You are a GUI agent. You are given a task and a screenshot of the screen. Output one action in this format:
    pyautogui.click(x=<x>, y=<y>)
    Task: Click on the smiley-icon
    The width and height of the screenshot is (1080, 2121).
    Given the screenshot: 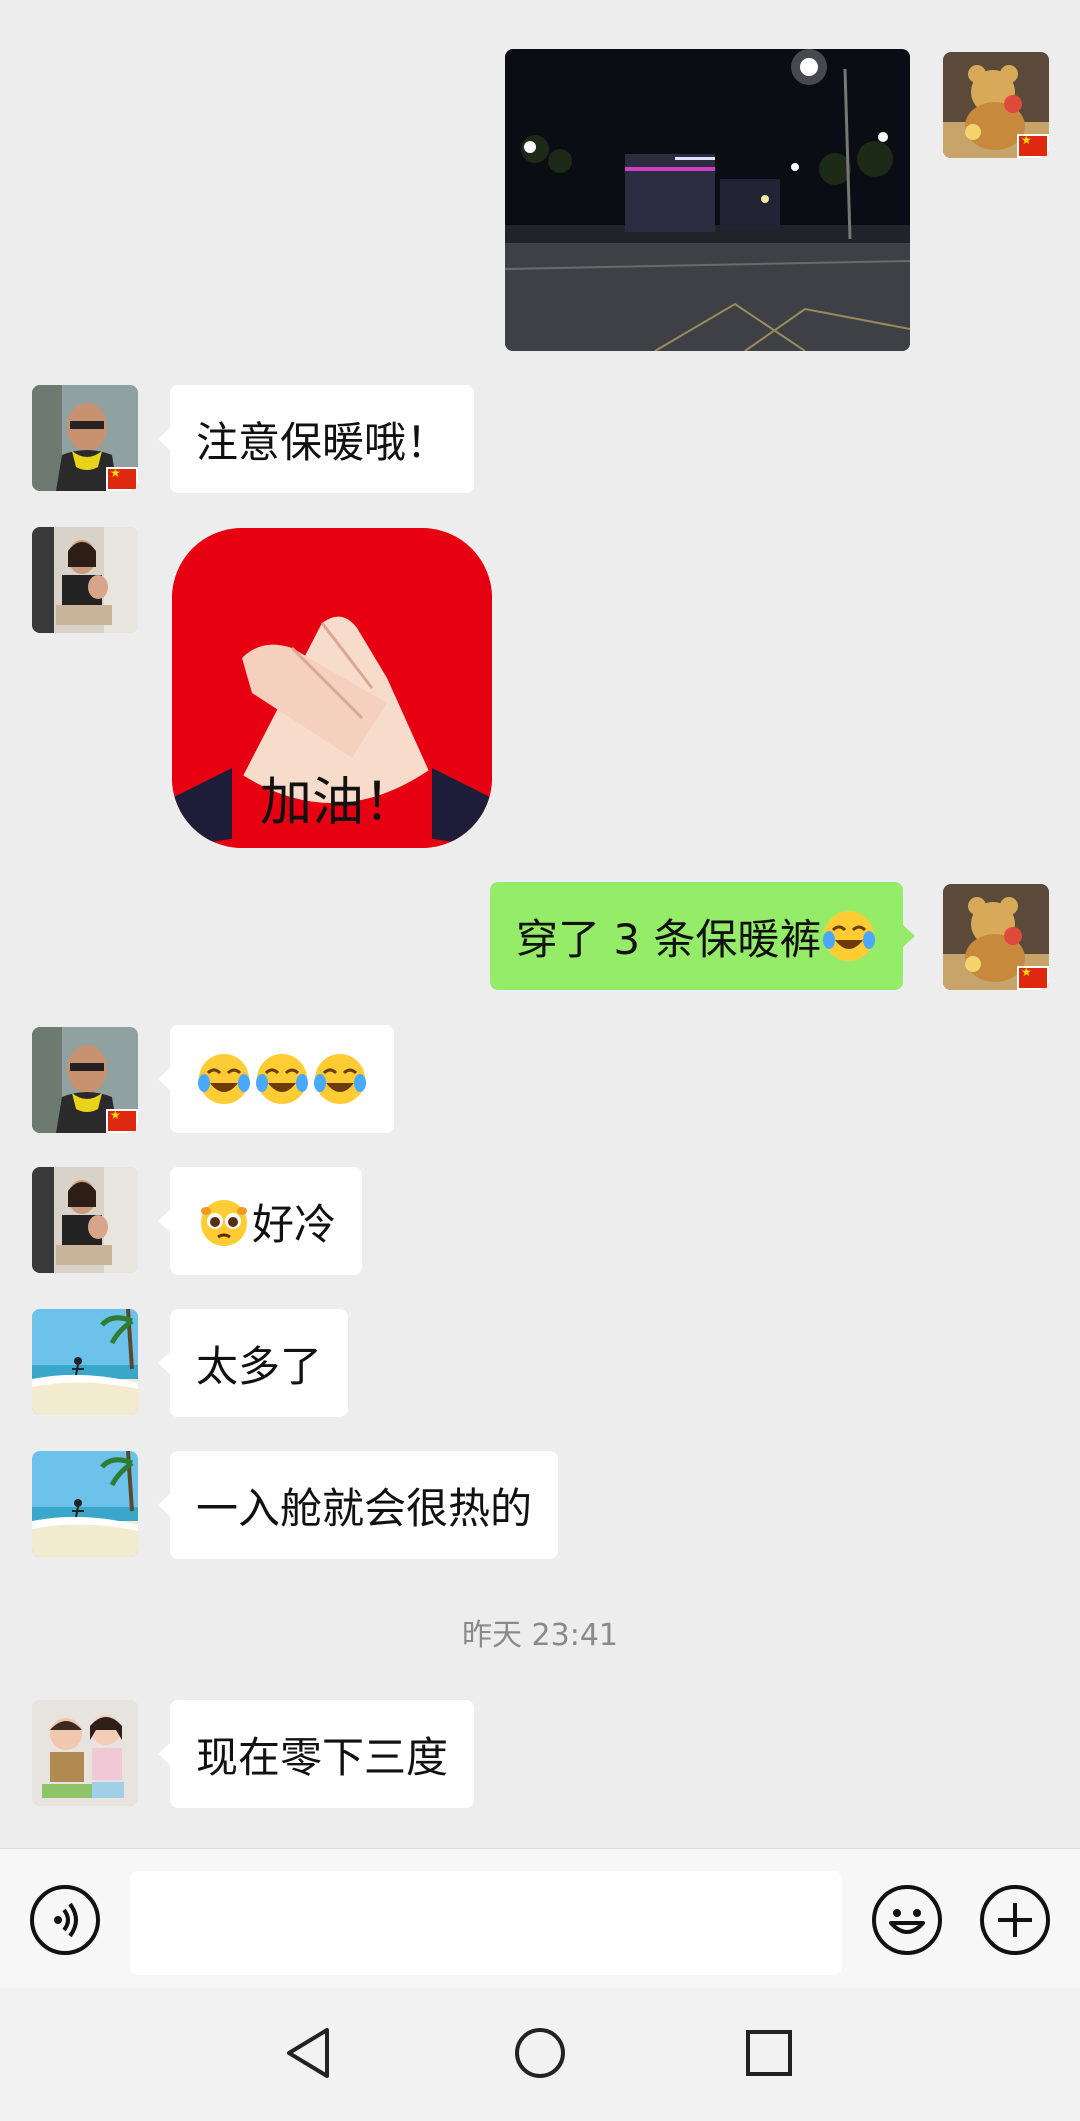 What is the action you would take?
    pyautogui.click(x=907, y=1921)
    